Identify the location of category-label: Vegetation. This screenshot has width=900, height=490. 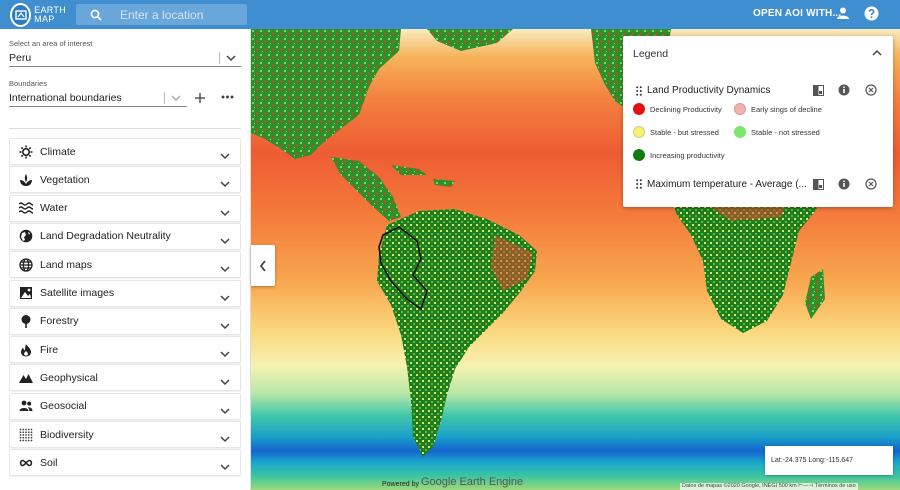
(65, 179).